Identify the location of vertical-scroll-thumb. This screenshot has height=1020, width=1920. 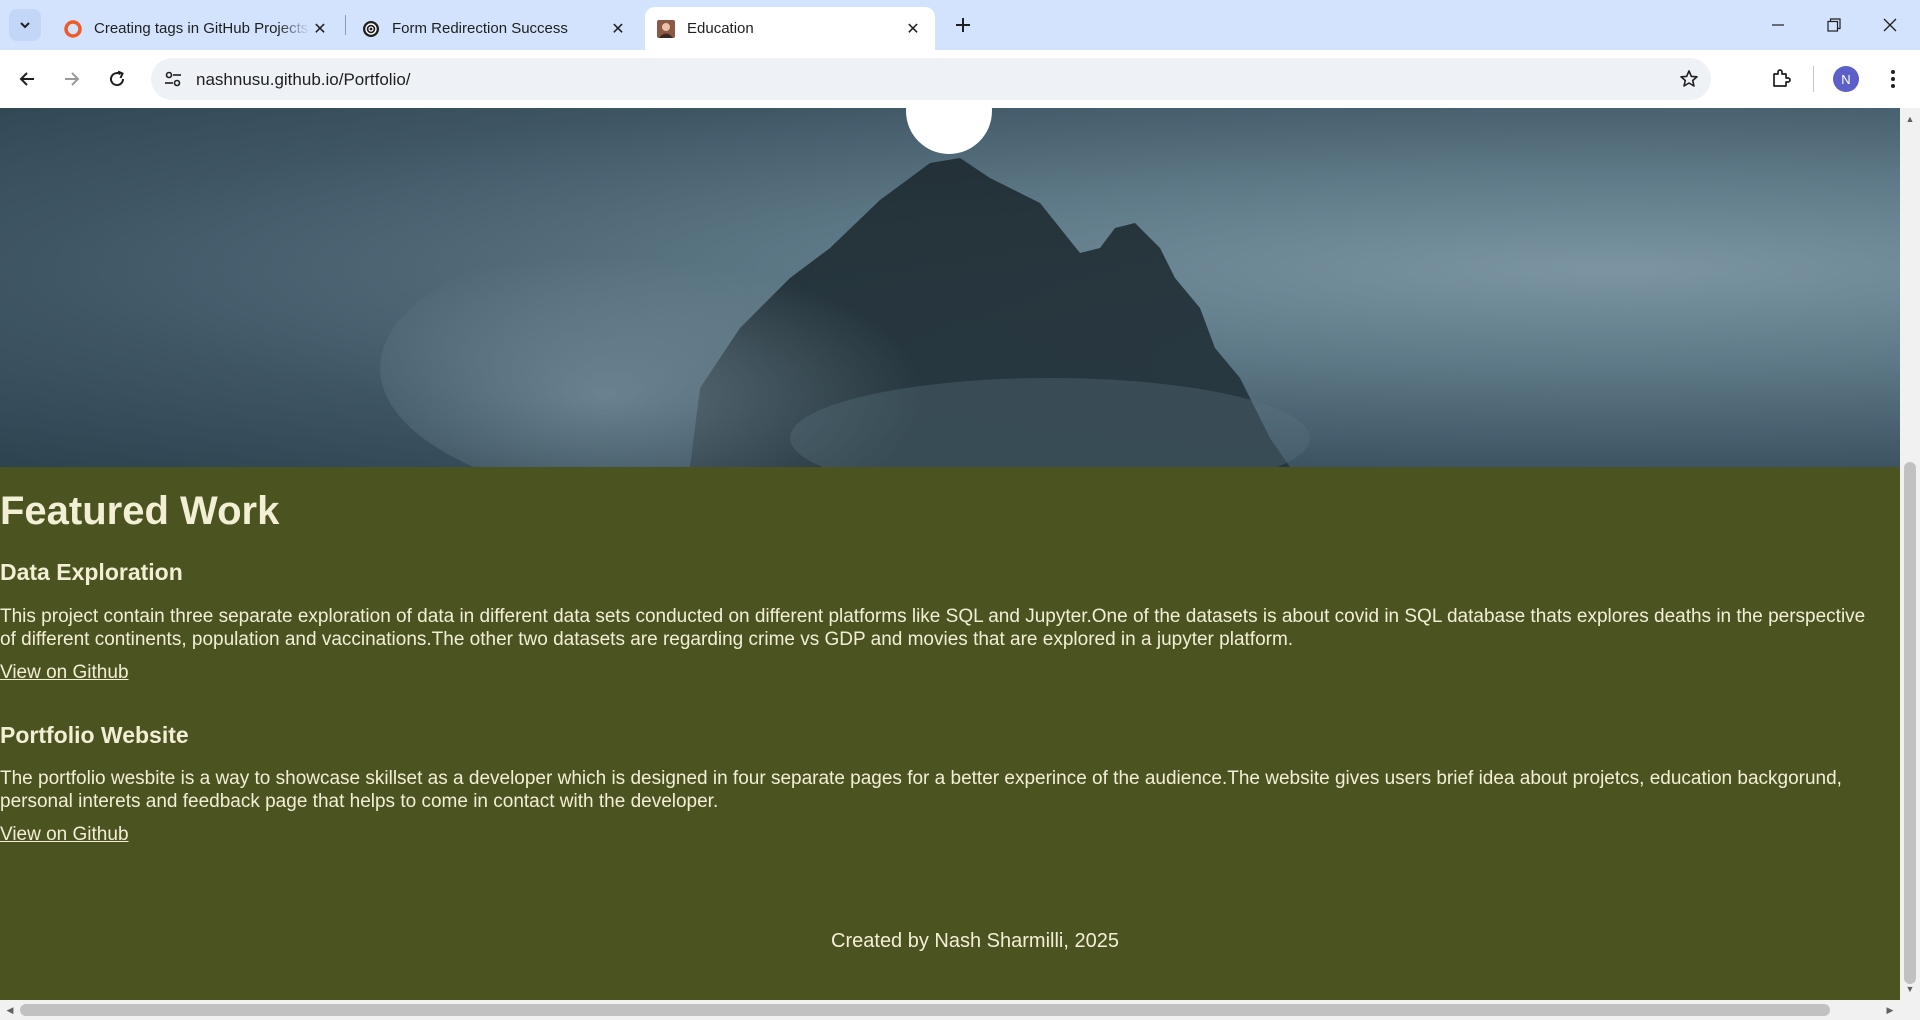
(1910, 723).